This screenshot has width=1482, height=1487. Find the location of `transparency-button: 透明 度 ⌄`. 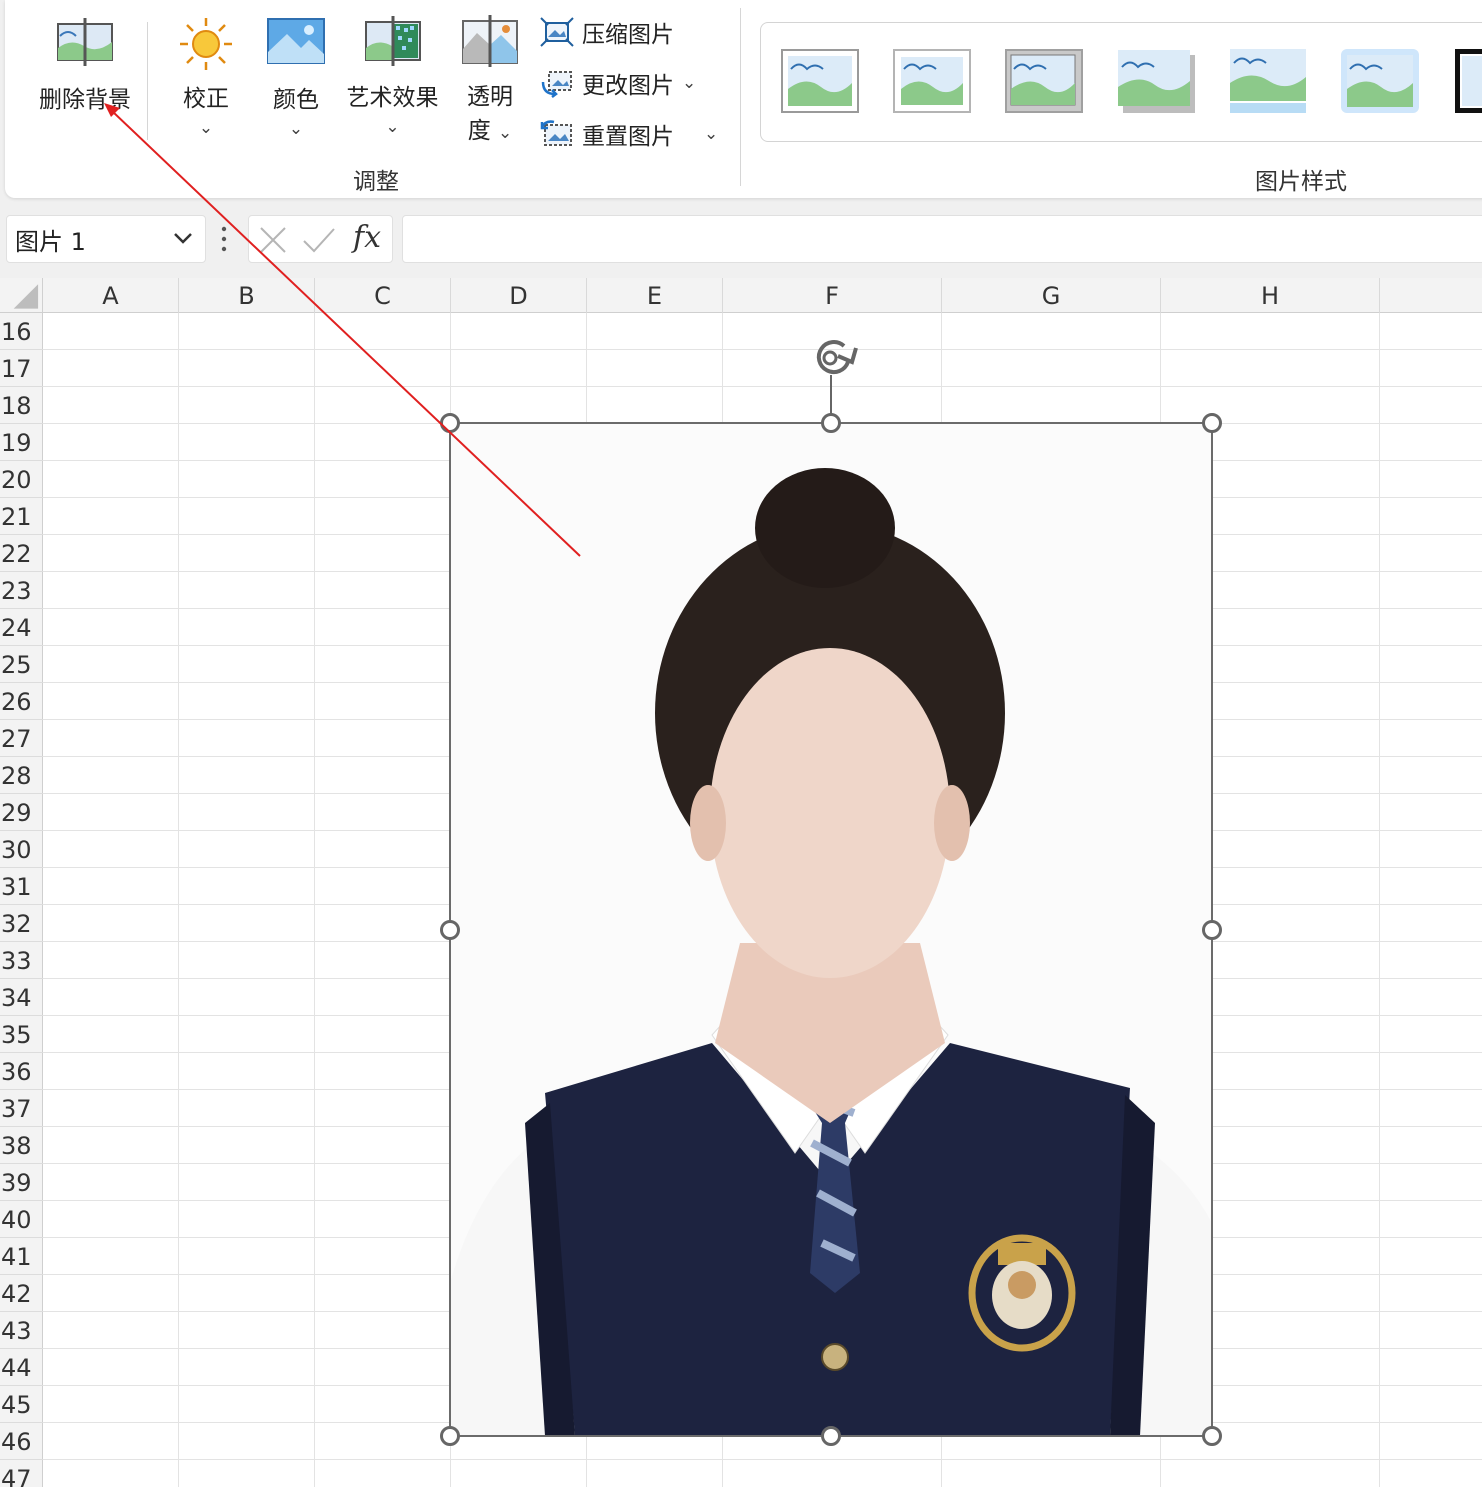

transparency-button: 透明 度 ⌄ is located at coordinates (490, 79).